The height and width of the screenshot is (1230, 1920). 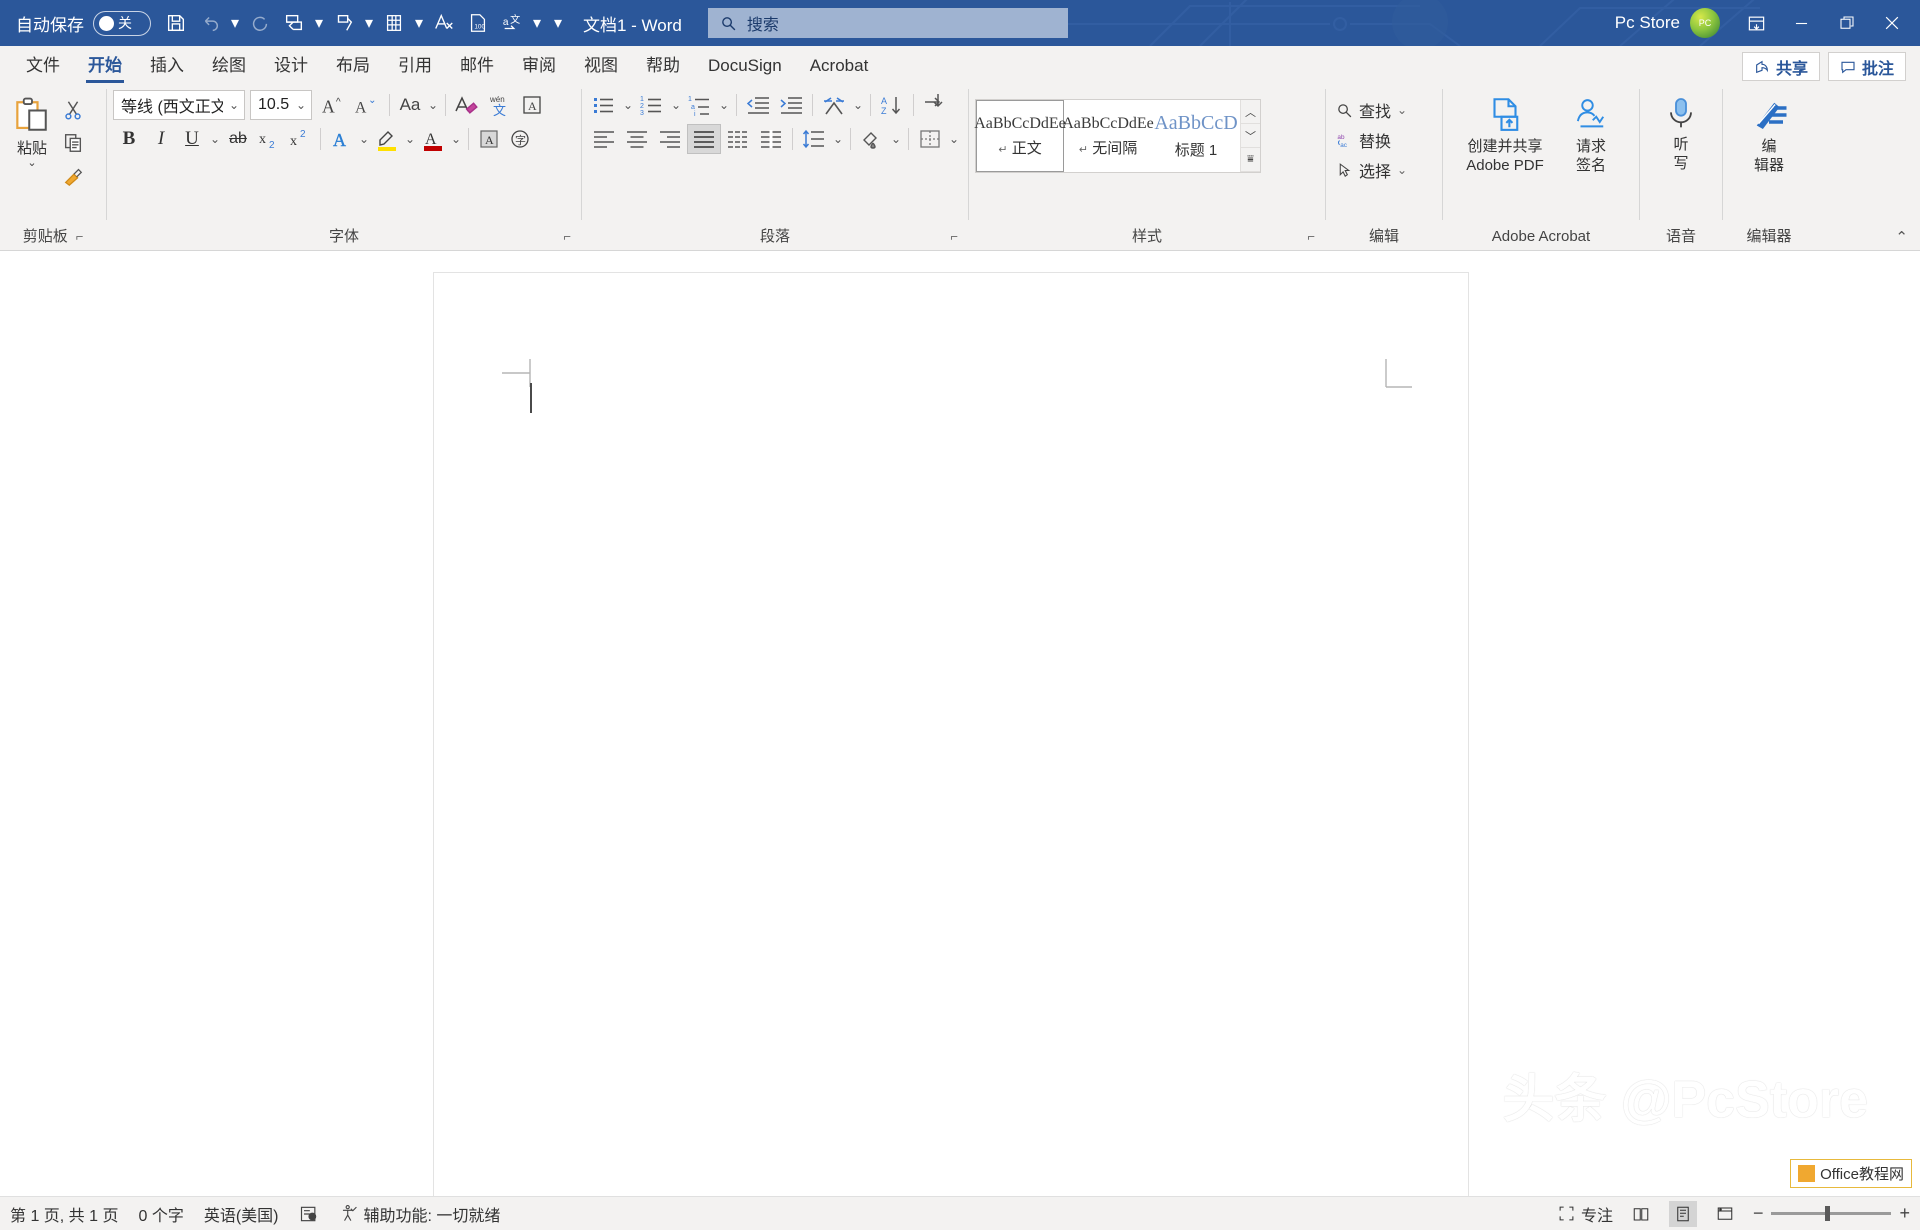 I want to click on close-icon, so click(x=1891, y=23).